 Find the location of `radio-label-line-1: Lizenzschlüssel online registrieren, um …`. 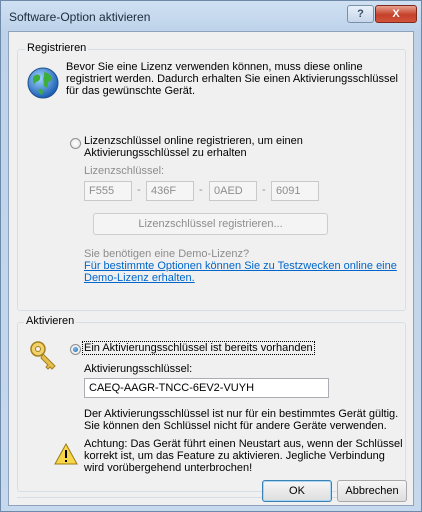

radio-label-line-1: Lizenzschlüssel online registrieren, um … is located at coordinates (193, 141).